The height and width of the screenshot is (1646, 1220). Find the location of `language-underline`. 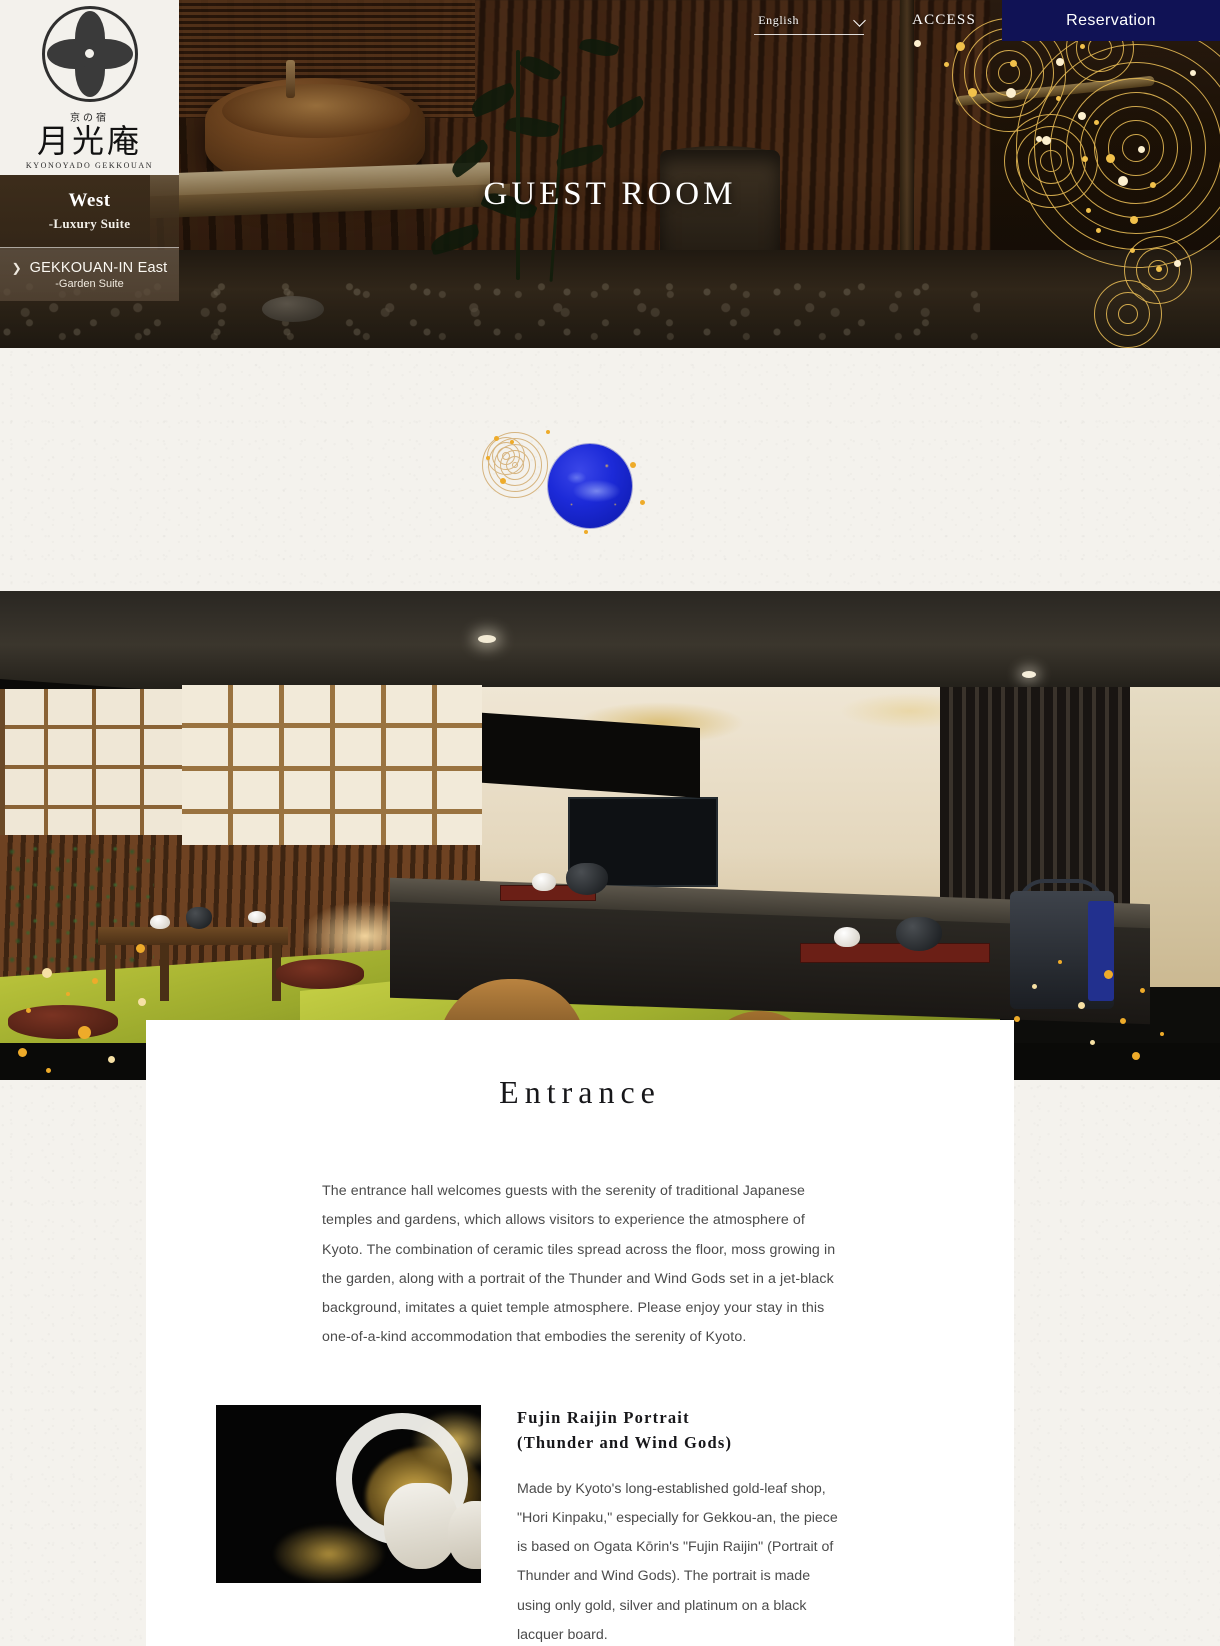

language-underline is located at coordinates (809, 34).